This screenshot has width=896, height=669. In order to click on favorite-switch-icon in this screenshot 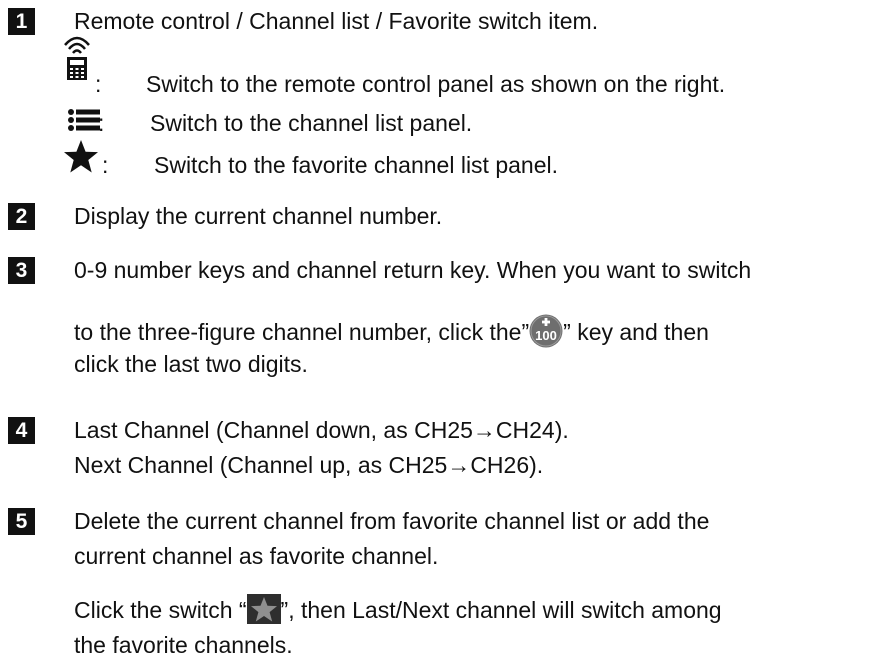, I will do `click(263, 609)`.